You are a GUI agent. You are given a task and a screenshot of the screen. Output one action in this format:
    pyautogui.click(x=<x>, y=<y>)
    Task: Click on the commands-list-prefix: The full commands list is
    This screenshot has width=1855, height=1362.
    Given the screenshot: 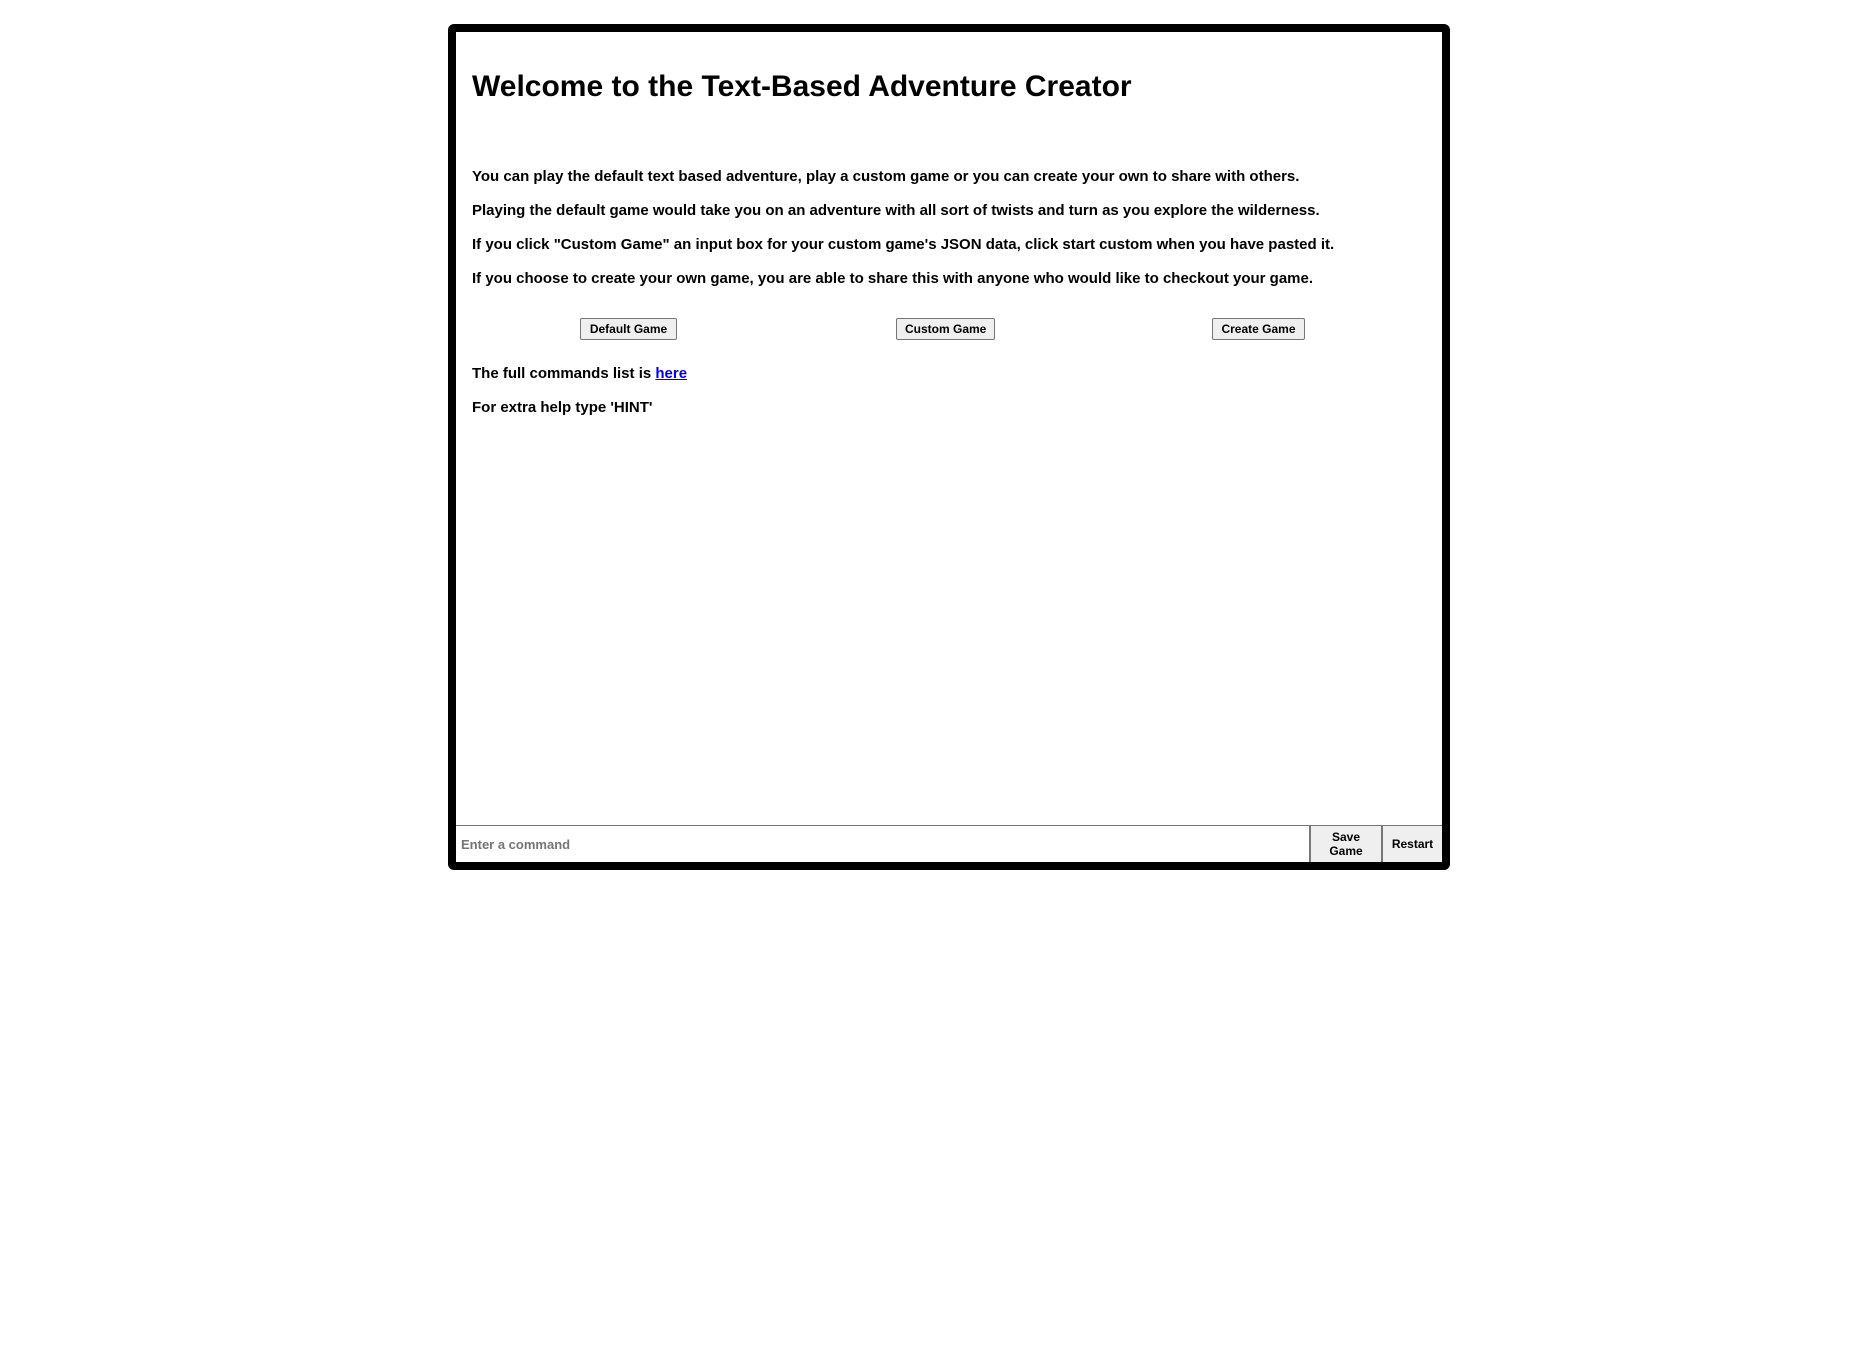 What is the action you would take?
    pyautogui.click(x=564, y=373)
    